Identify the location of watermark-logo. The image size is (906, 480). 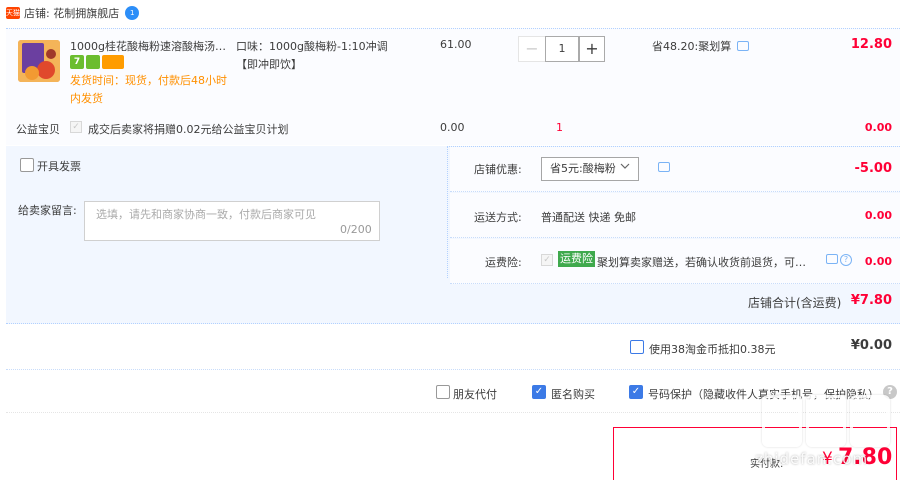
(830, 423).